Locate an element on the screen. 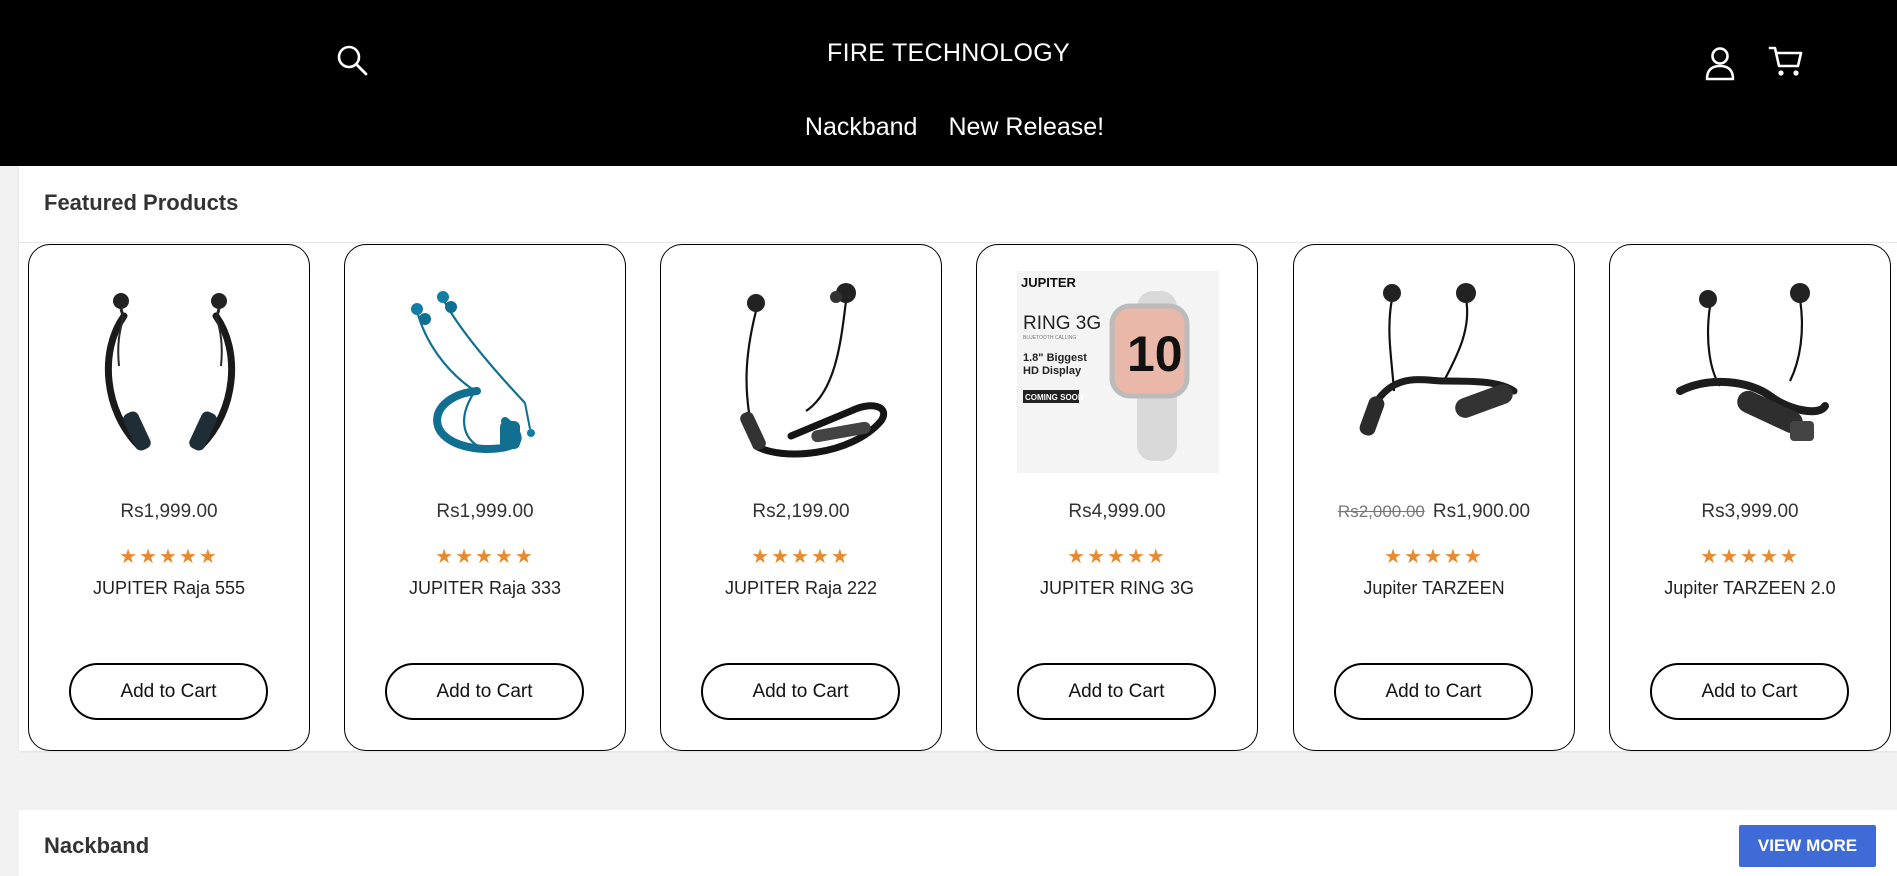  promo-model: RING 3G is located at coordinates (1062, 323).